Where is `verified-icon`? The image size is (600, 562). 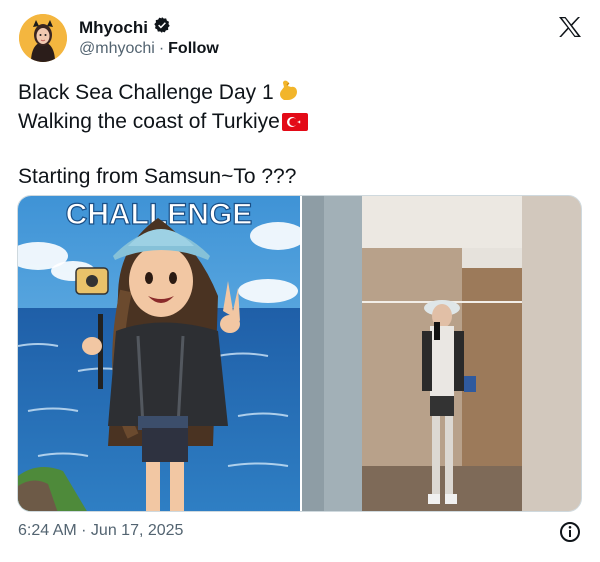 verified-icon is located at coordinates (162, 27).